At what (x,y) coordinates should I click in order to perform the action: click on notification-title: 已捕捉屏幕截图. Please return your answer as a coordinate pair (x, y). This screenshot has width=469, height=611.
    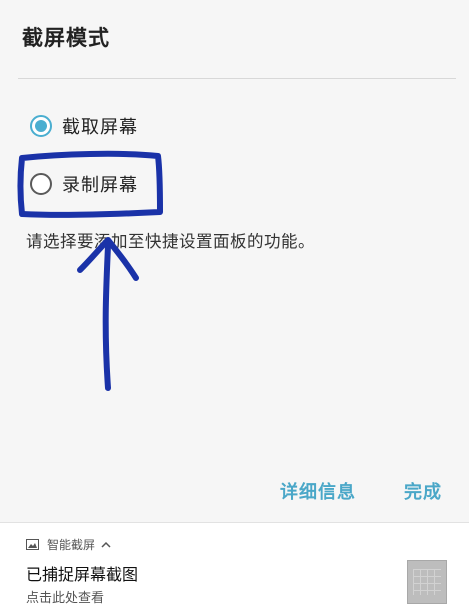
    Looking at the image, I should click on (82, 574).